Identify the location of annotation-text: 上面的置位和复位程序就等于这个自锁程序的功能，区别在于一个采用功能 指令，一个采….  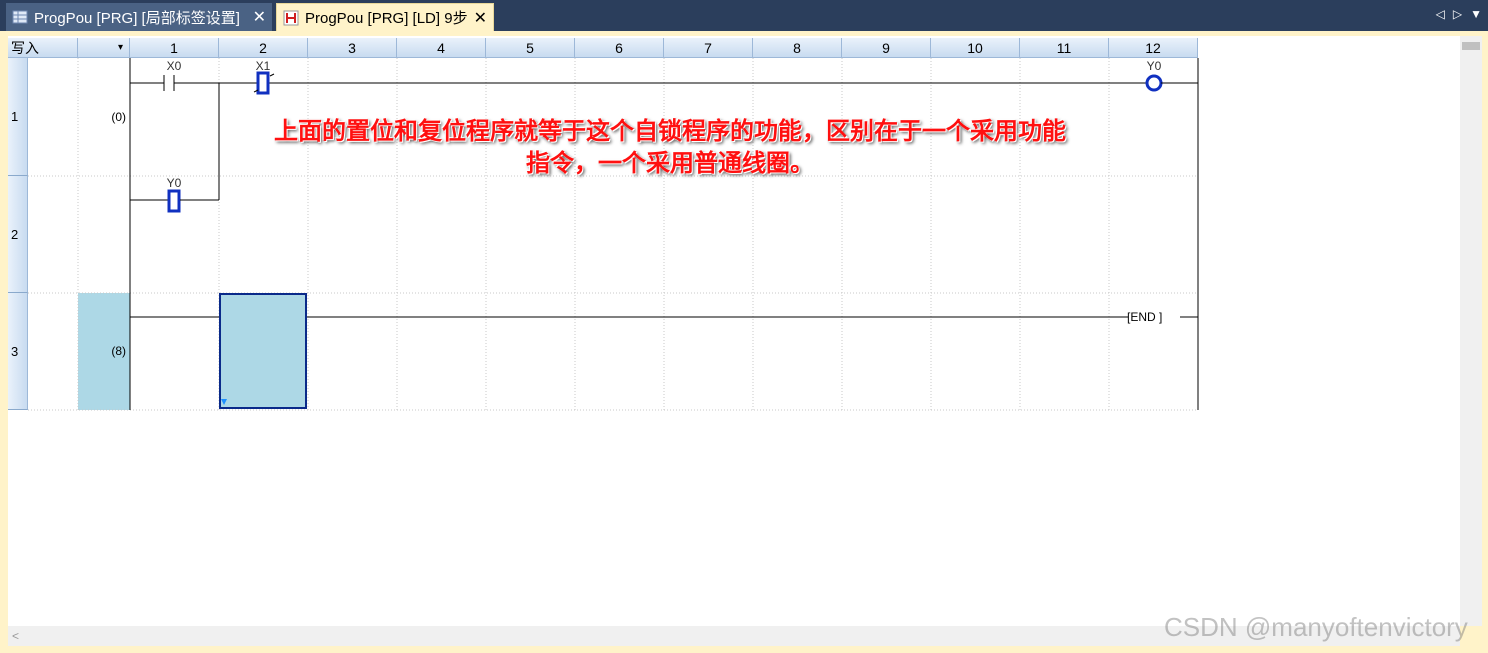
(670, 147).